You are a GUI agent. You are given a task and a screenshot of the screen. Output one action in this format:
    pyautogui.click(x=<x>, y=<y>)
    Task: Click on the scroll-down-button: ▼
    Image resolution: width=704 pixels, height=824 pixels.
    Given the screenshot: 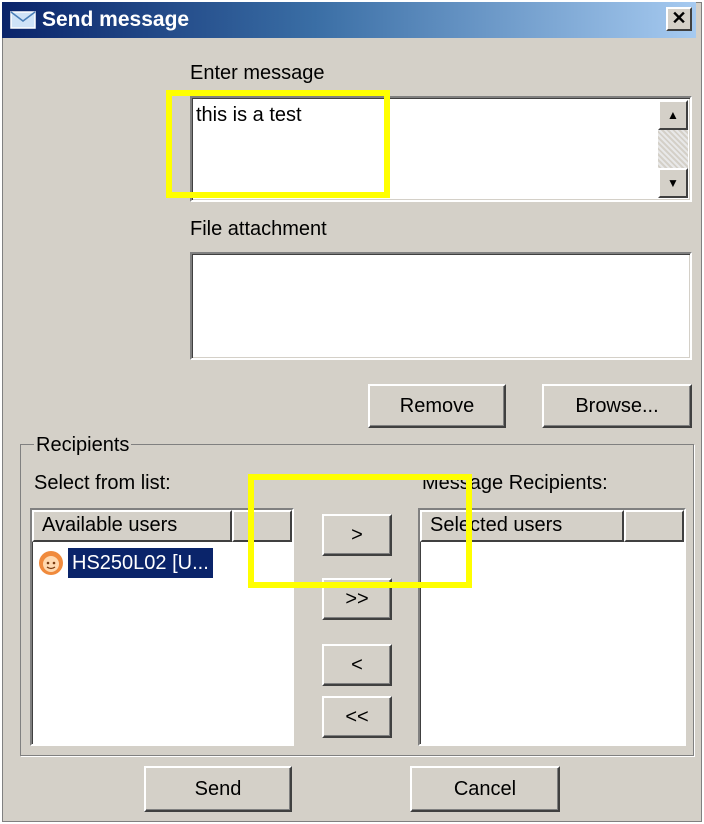 What is the action you would take?
    pyautogui.click(x=673, y=183)
    